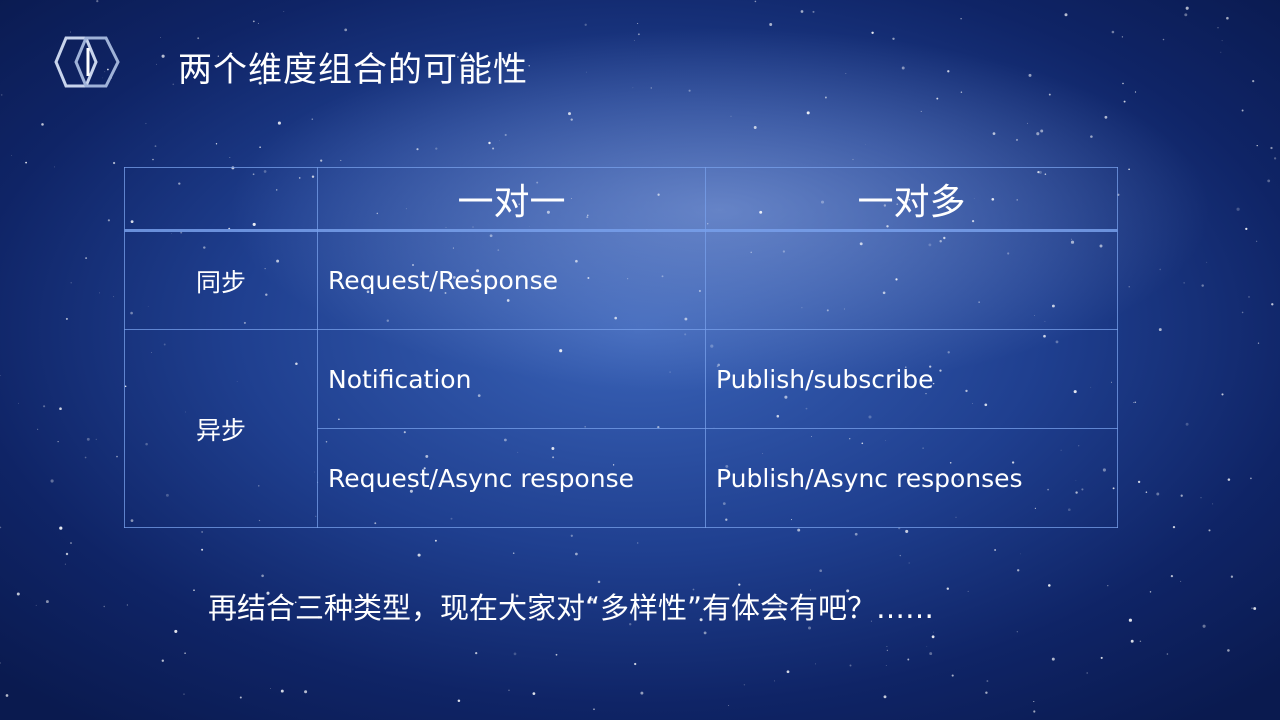 This screenshot has width=1280, height=720. Describe the element at coordinates (221, 280) in the screenshot. I see `row-label-sync: 同步` at that location.